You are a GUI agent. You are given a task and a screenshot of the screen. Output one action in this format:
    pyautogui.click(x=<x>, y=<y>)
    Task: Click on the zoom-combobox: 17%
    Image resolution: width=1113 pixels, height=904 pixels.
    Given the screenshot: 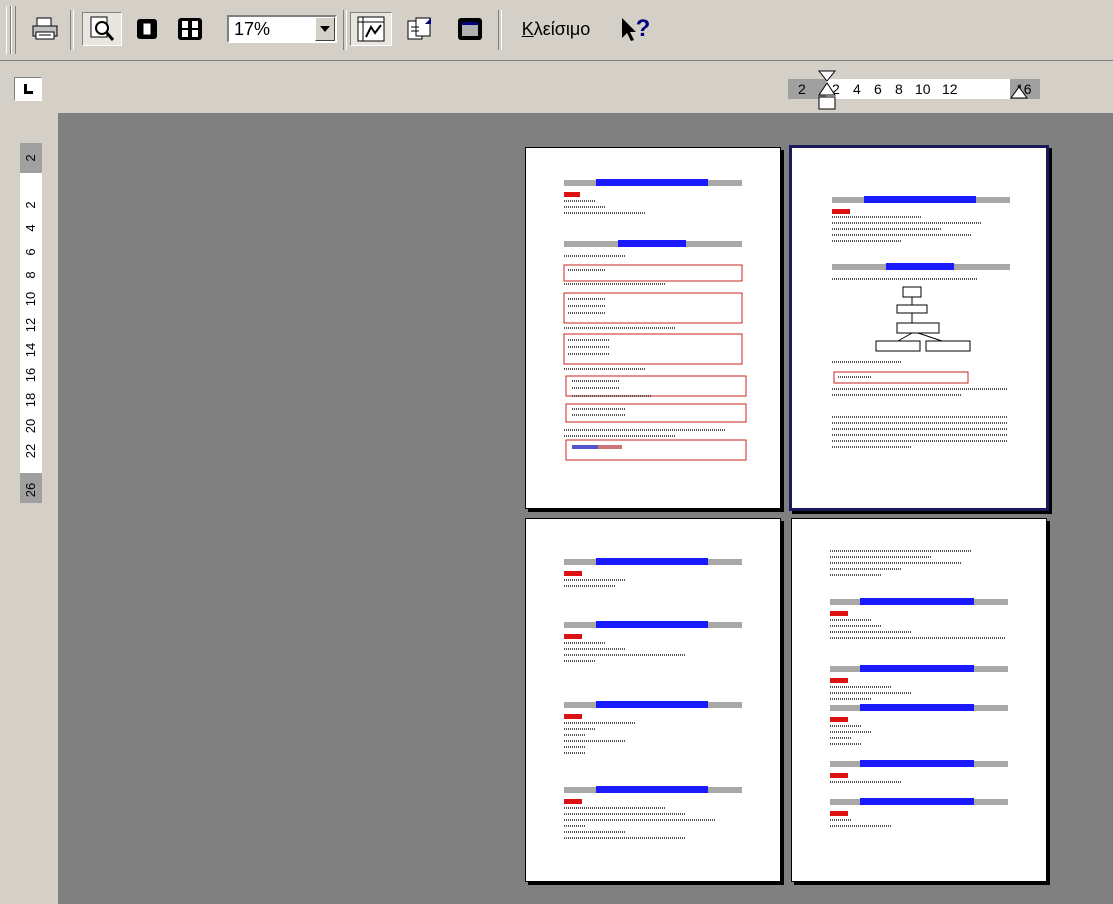 What is the action you would take?
    pyautogui.click(x=282, y=29)
    